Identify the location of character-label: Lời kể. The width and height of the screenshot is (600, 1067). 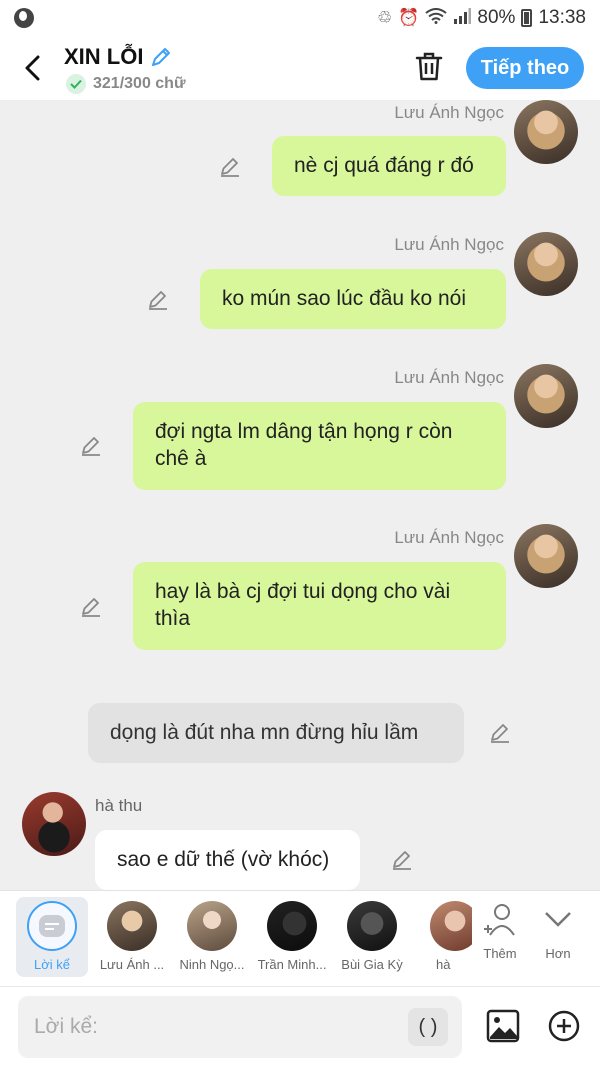
(52, 964).